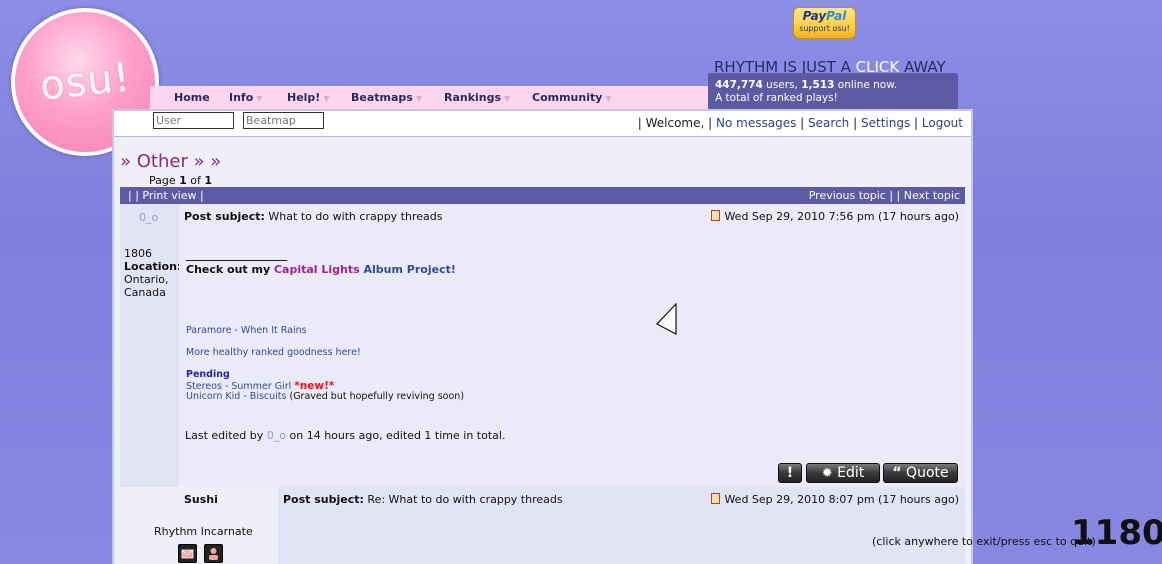 The width and height of the screenshot is (1162, 564). I want to click on paypal-sub-label: support osu!, so click(824, 28).